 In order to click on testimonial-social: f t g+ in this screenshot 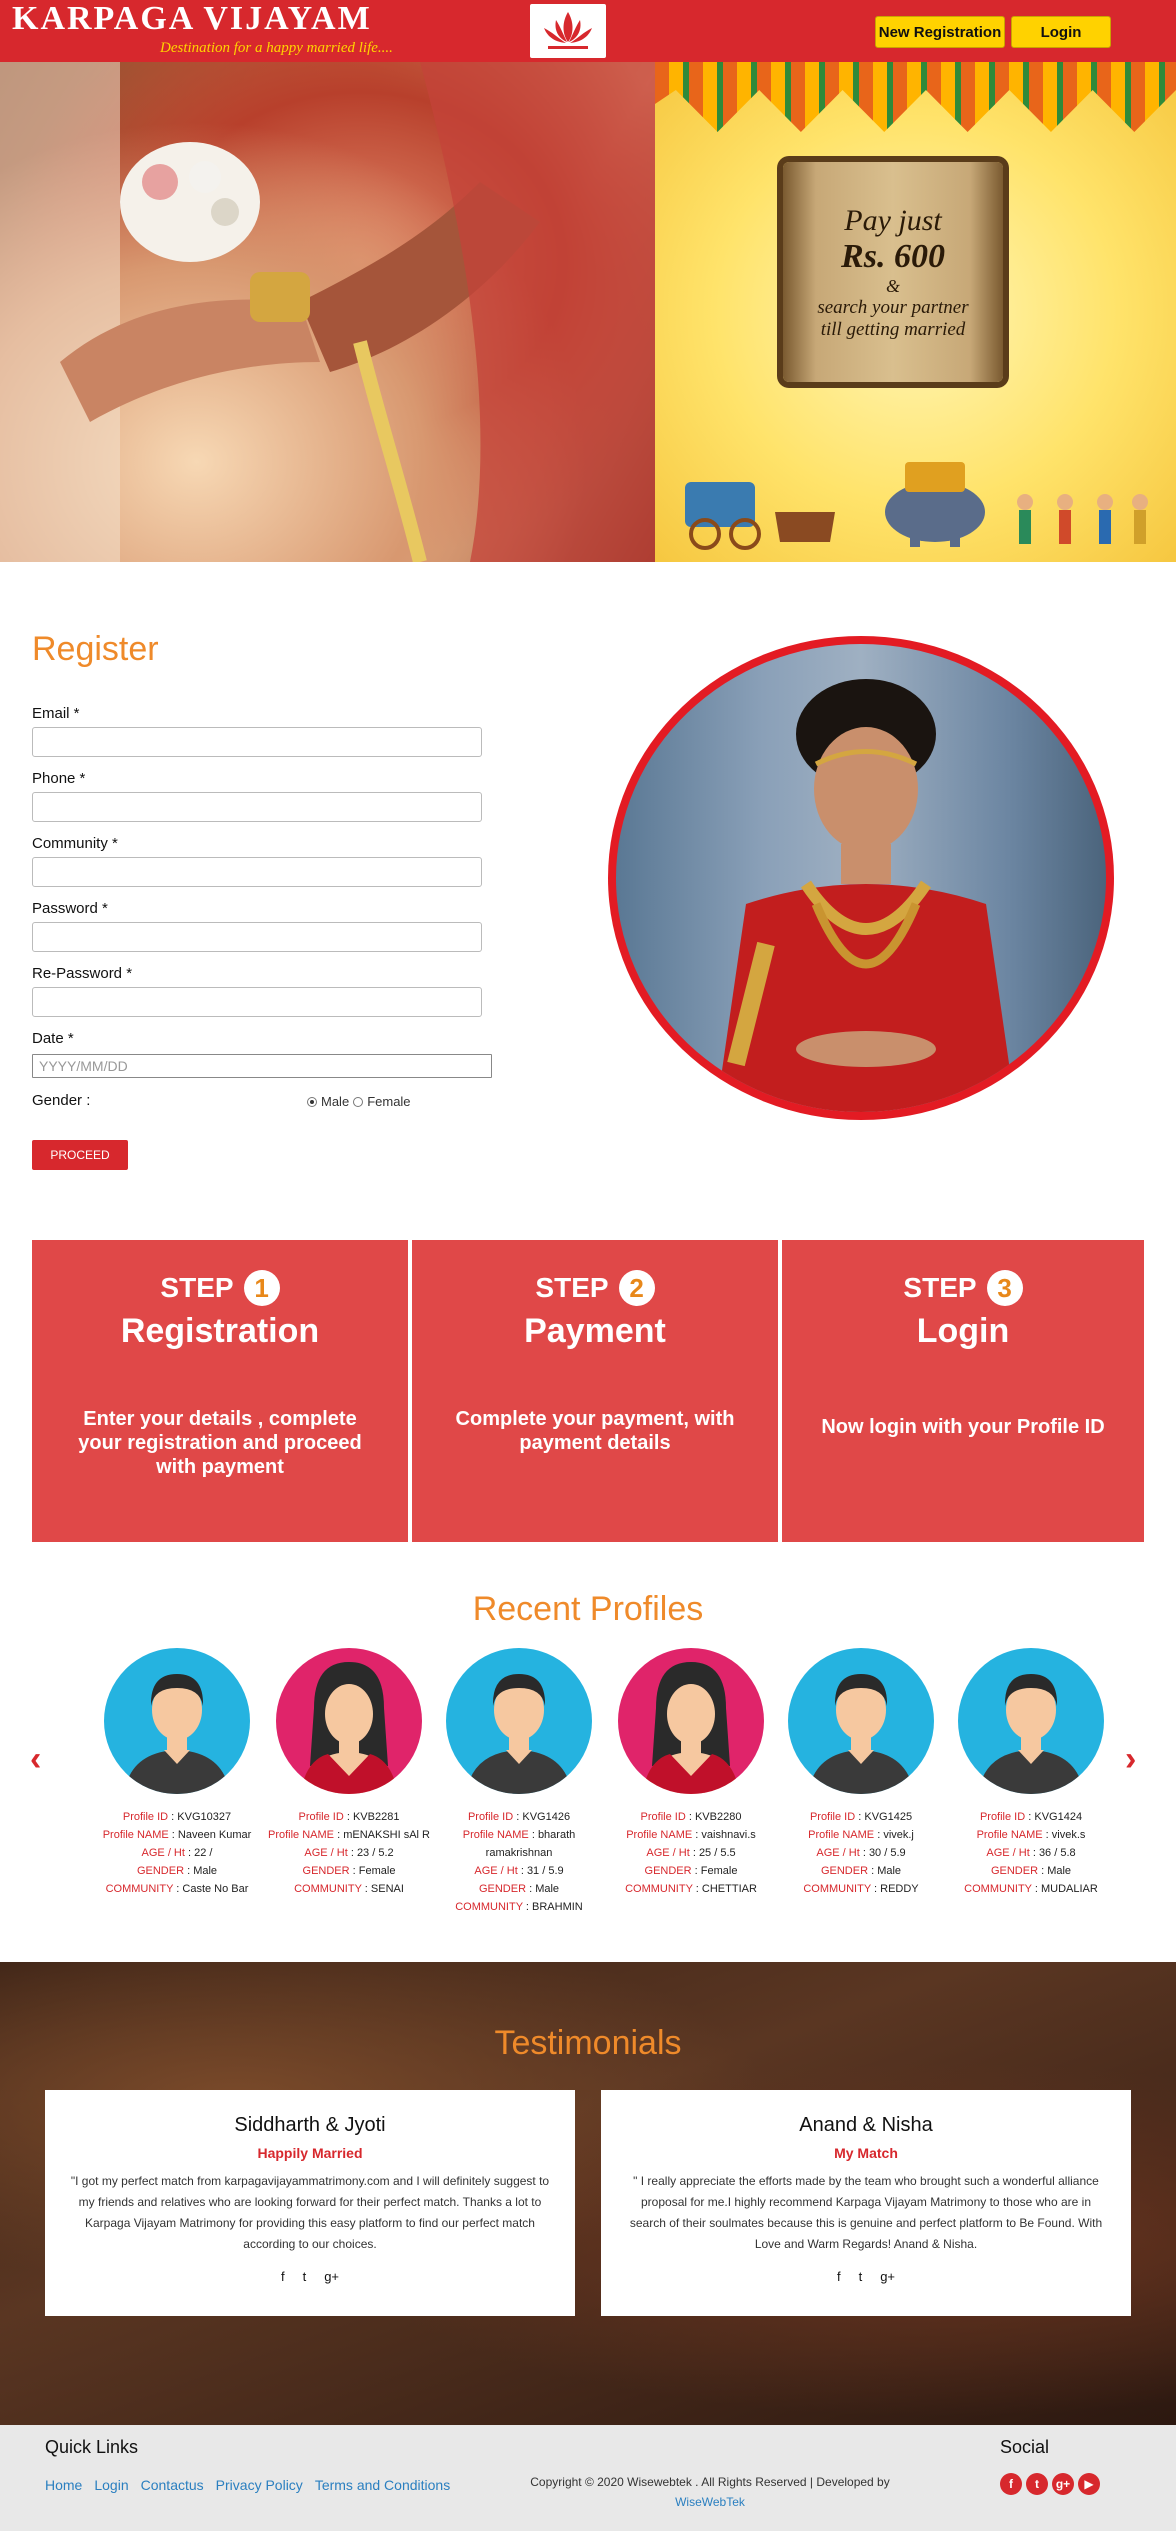, I will do `click(310, 2276)`.